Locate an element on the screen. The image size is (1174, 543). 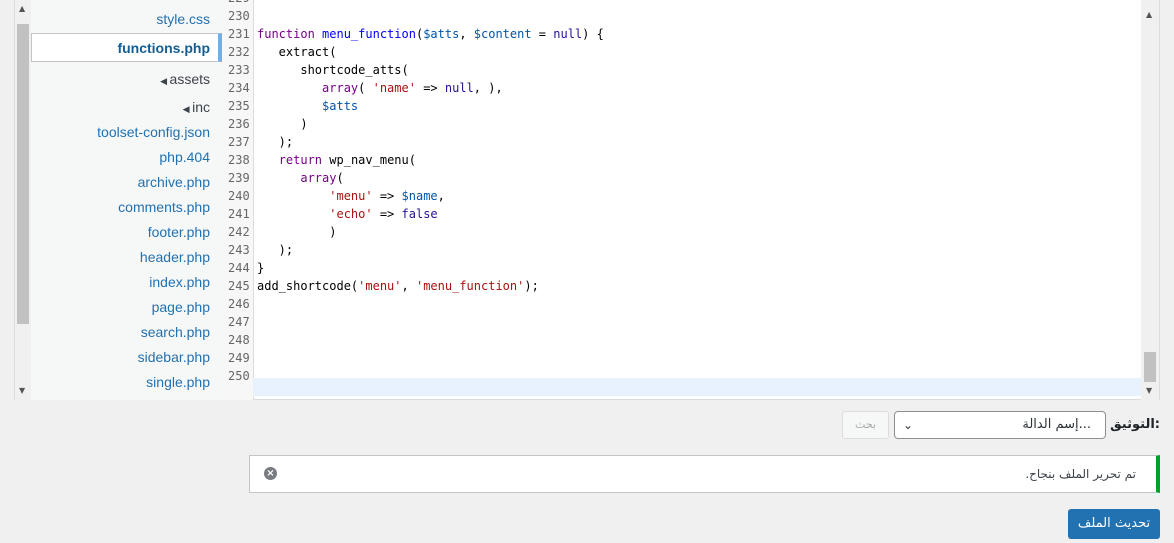
file-item: index.php is located at coordinates (179, 282).